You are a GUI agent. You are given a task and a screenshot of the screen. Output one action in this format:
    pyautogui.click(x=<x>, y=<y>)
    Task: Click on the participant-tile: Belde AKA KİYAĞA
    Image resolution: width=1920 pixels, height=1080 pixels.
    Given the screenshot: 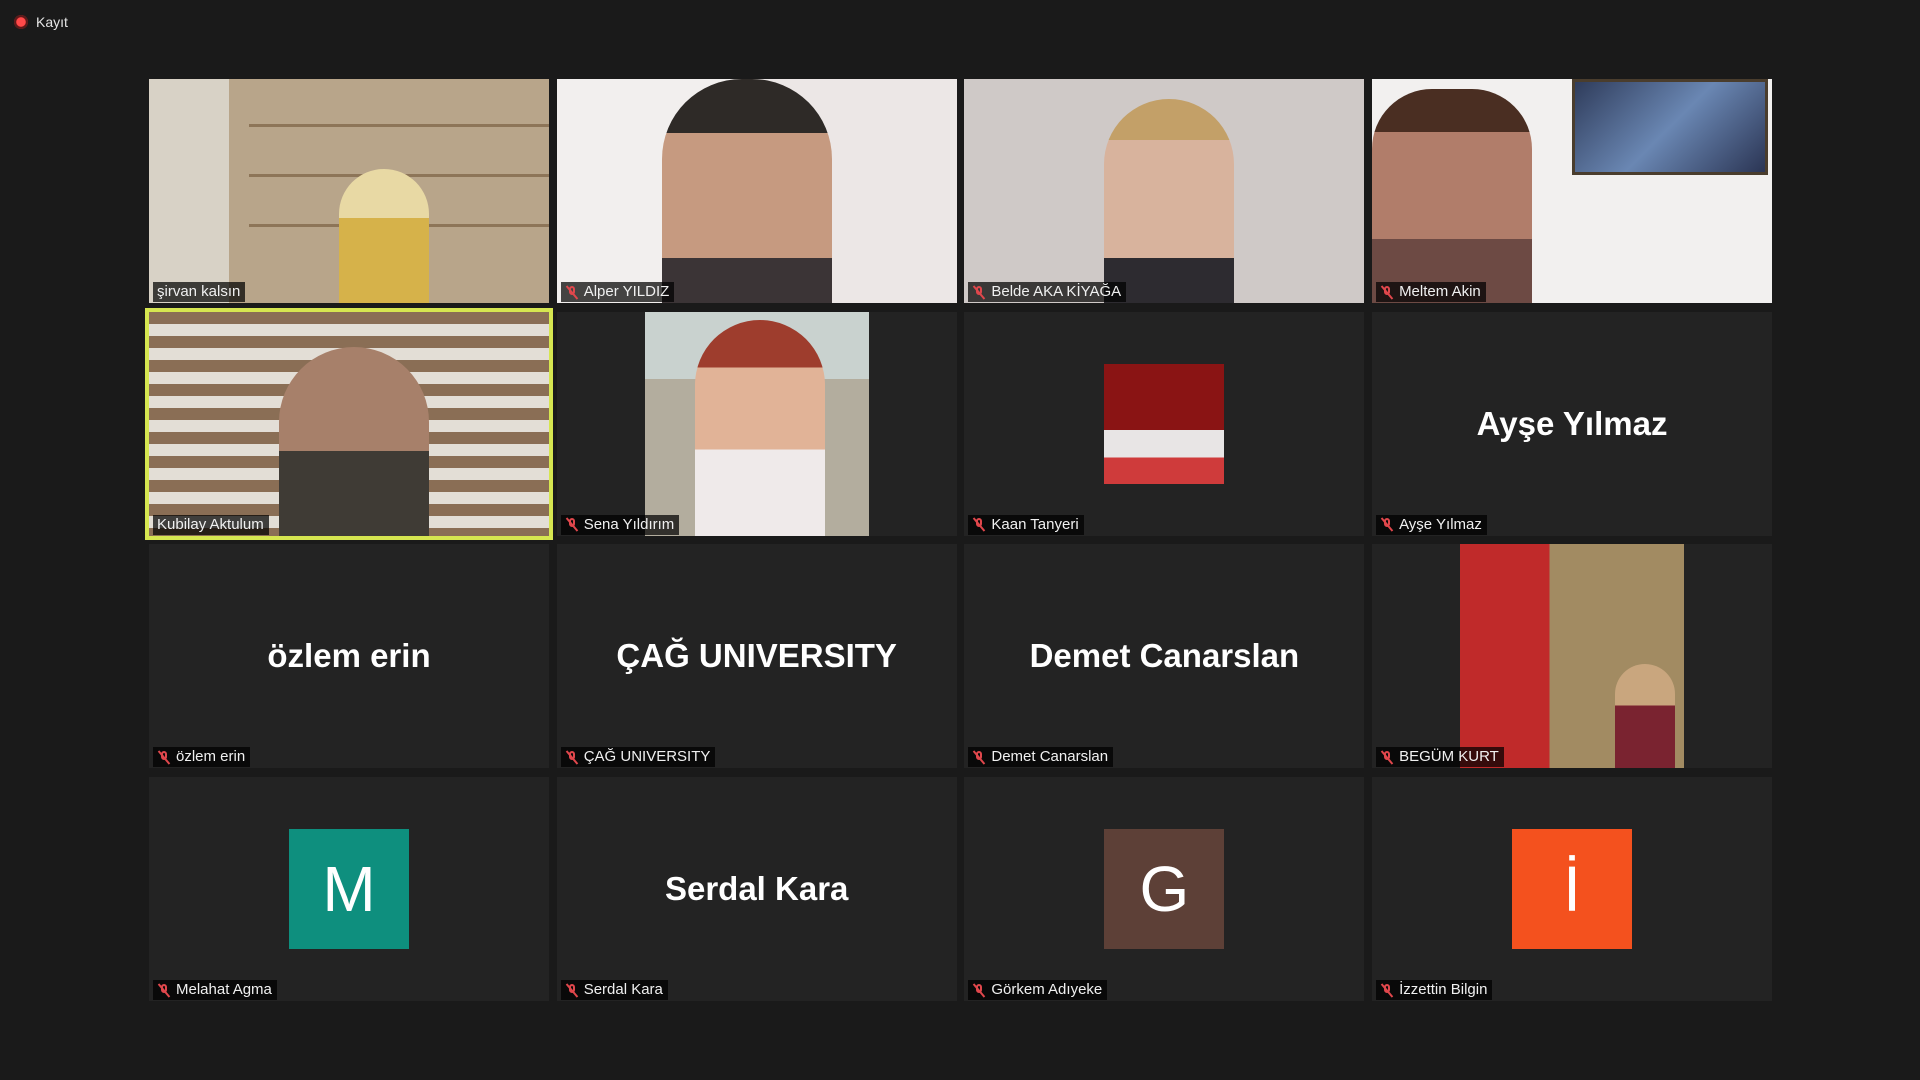 What is the action you would take?
    pyautogui.click(x=1164, y=191)
    